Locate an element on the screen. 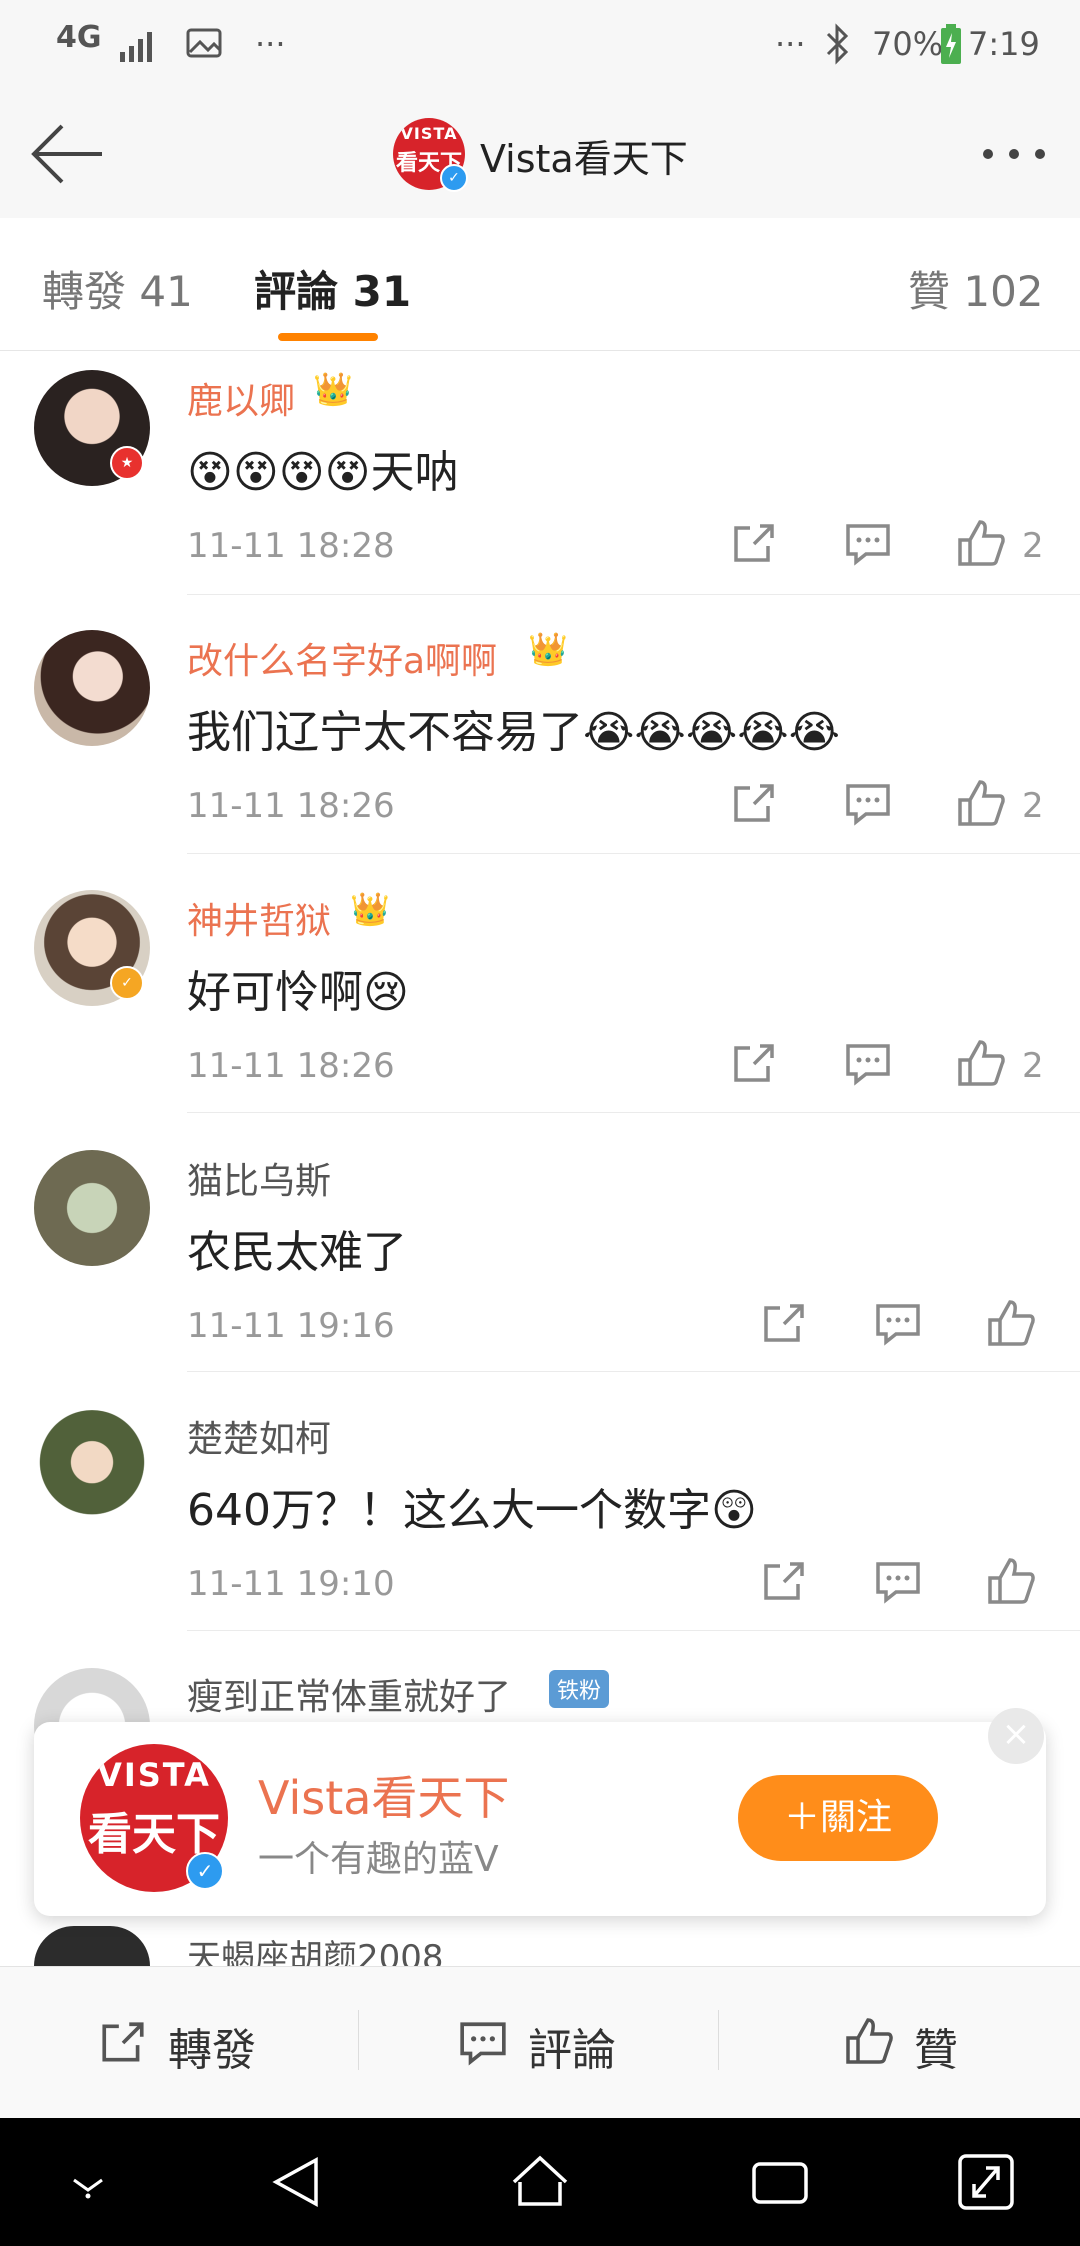 The image size is (1080, 2246). more-options-icon is located at coordinates (1014, 154).